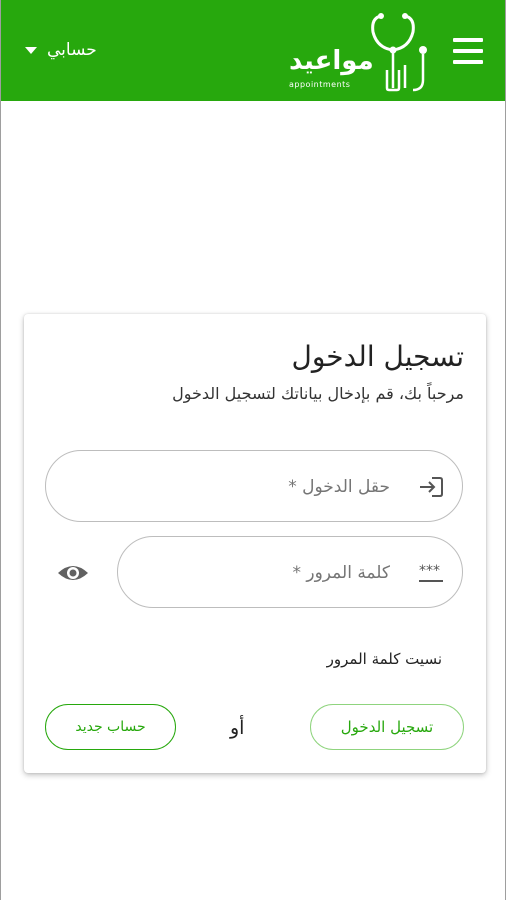  Describe the element at coordinates (331, 61) in the screenshot. I see `logo-text: مواعيد` at that location.